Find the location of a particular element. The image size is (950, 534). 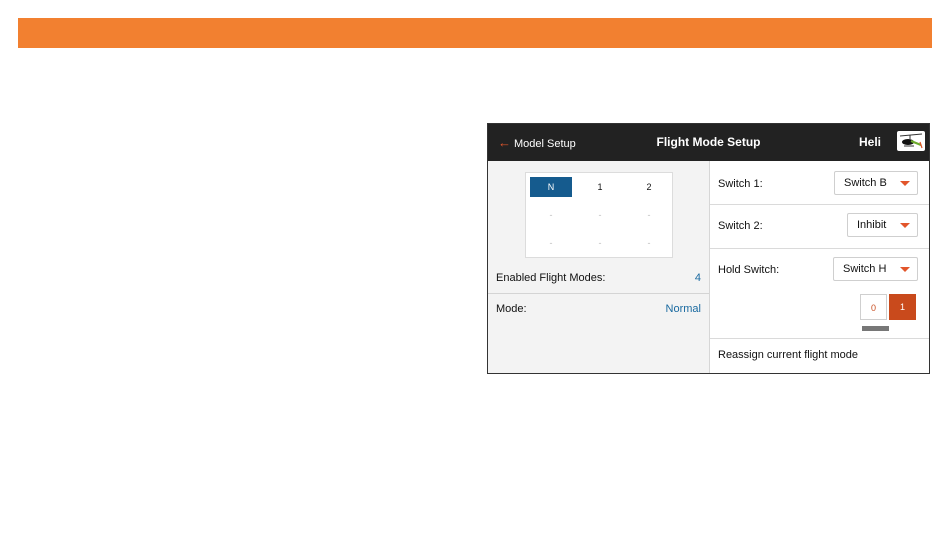

mode-cell-n: N is located at coordinates (551, 187).